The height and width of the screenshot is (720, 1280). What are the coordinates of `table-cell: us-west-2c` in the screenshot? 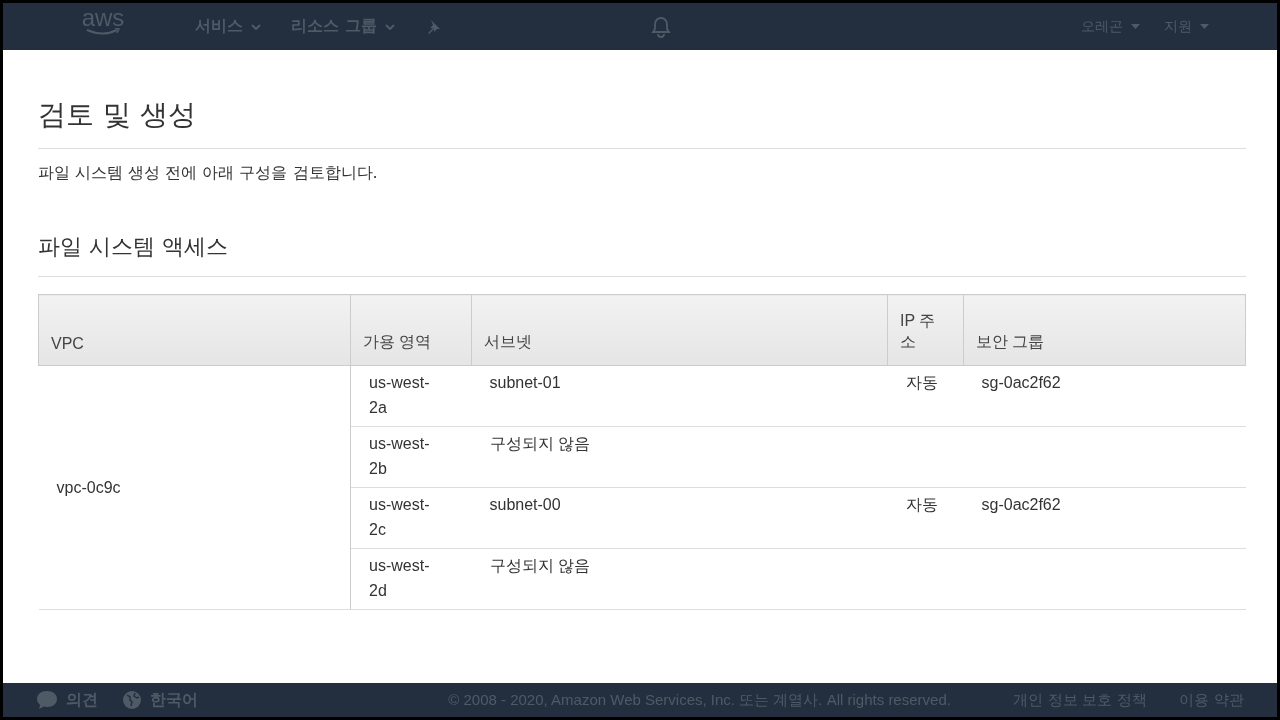 It's located at (411, 518).